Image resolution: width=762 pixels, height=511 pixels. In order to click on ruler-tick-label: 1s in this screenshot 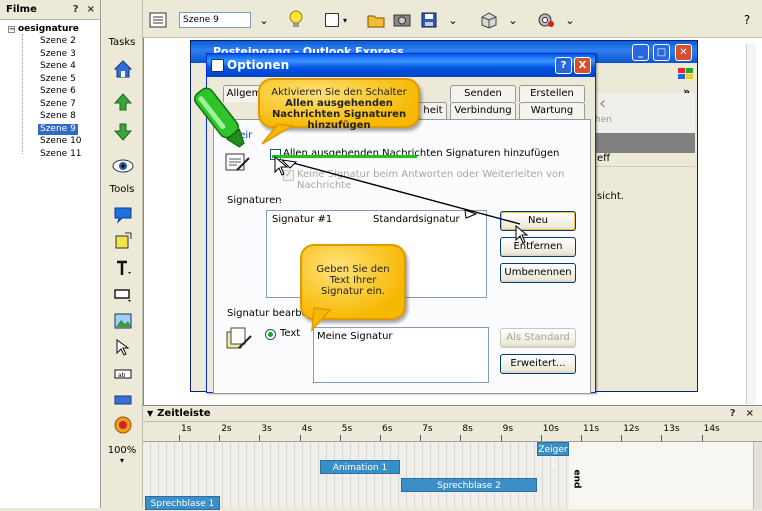, I will do `click(186, 429)`.